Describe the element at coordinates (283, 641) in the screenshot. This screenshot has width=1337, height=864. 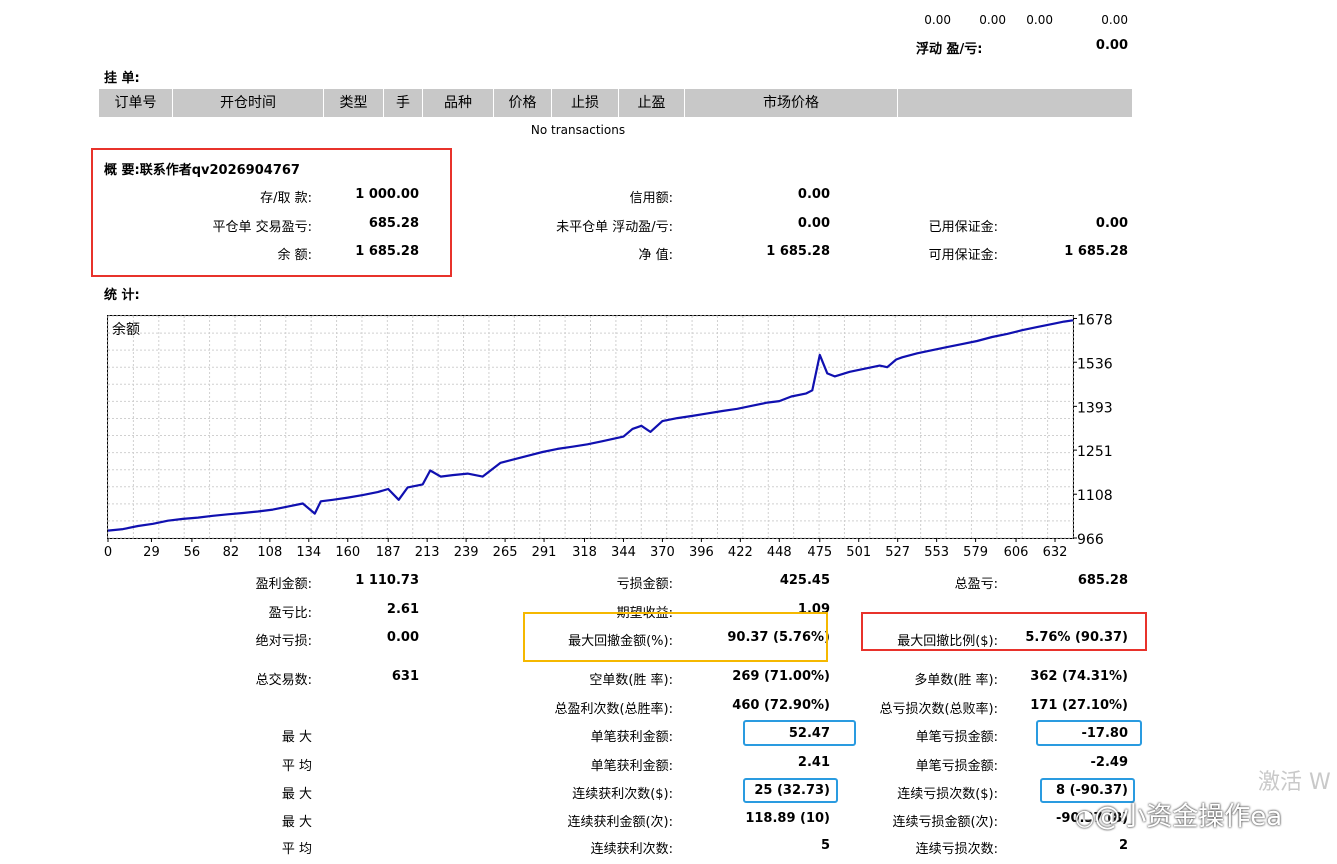
I see `stat-label-col1: 绝对亏损:` at that location.